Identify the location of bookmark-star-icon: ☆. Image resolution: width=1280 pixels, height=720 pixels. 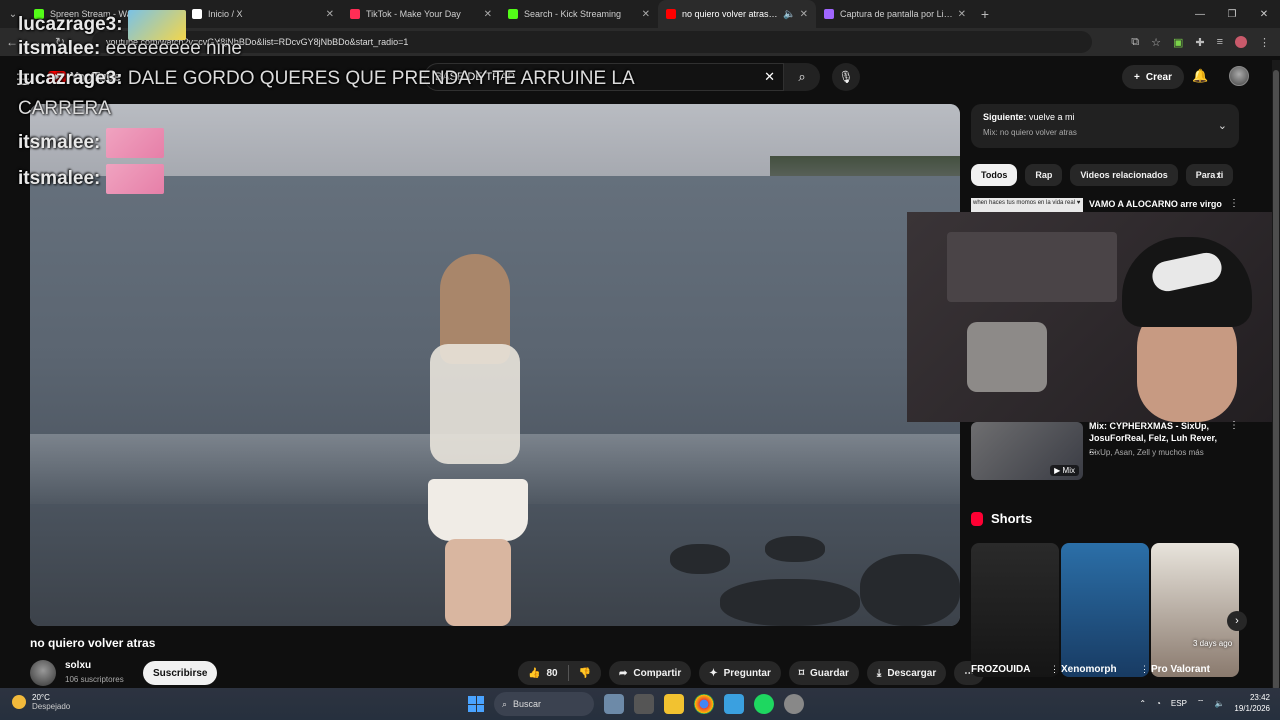
(1156, 42).